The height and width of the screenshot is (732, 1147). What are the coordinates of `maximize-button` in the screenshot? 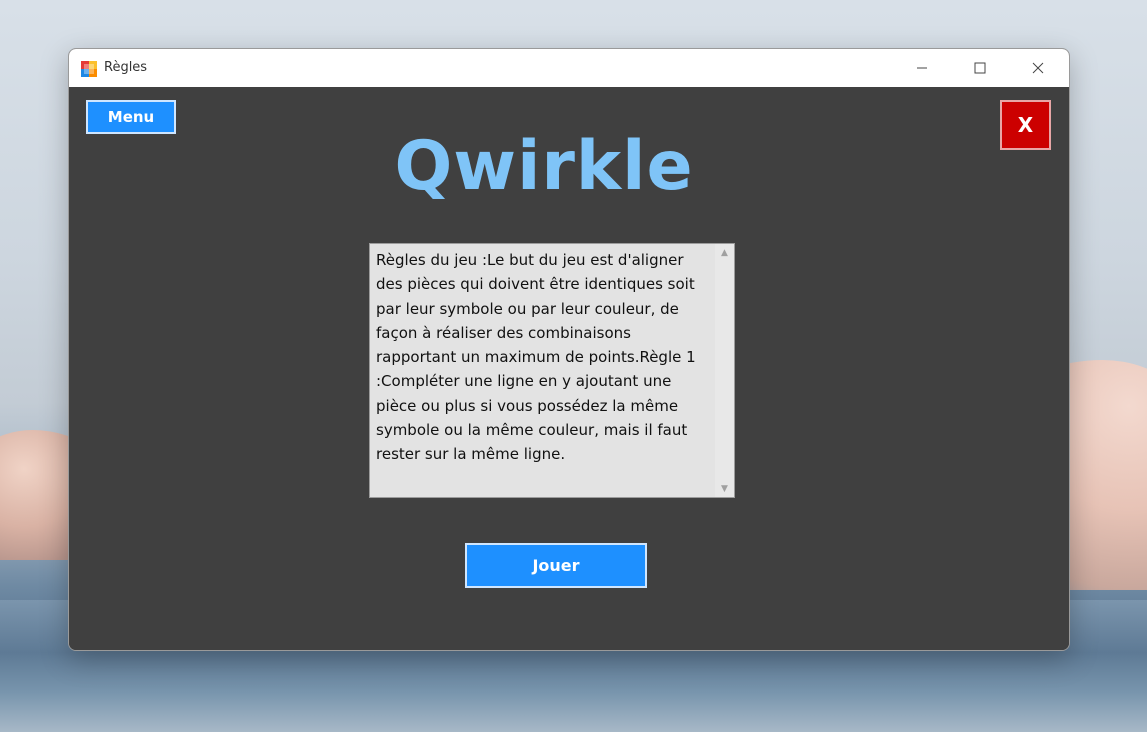 It's located at (980, 68).